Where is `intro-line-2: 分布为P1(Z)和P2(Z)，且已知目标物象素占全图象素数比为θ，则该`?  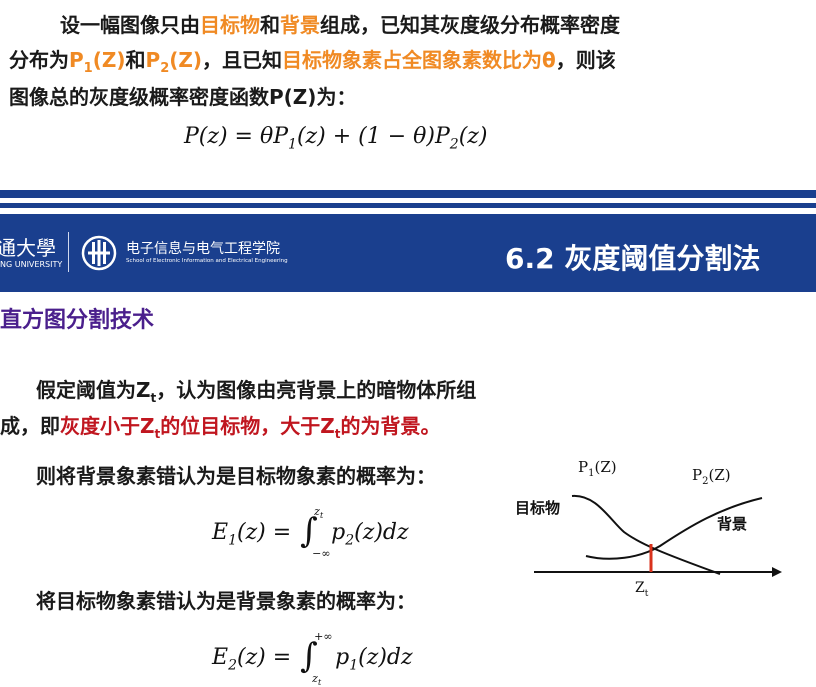
intro-line-2: 分布为P1(Z)和P2(Z)，且已知目标物象素占全图象素数比为θ，则该 is located at coordinates (312, 62).